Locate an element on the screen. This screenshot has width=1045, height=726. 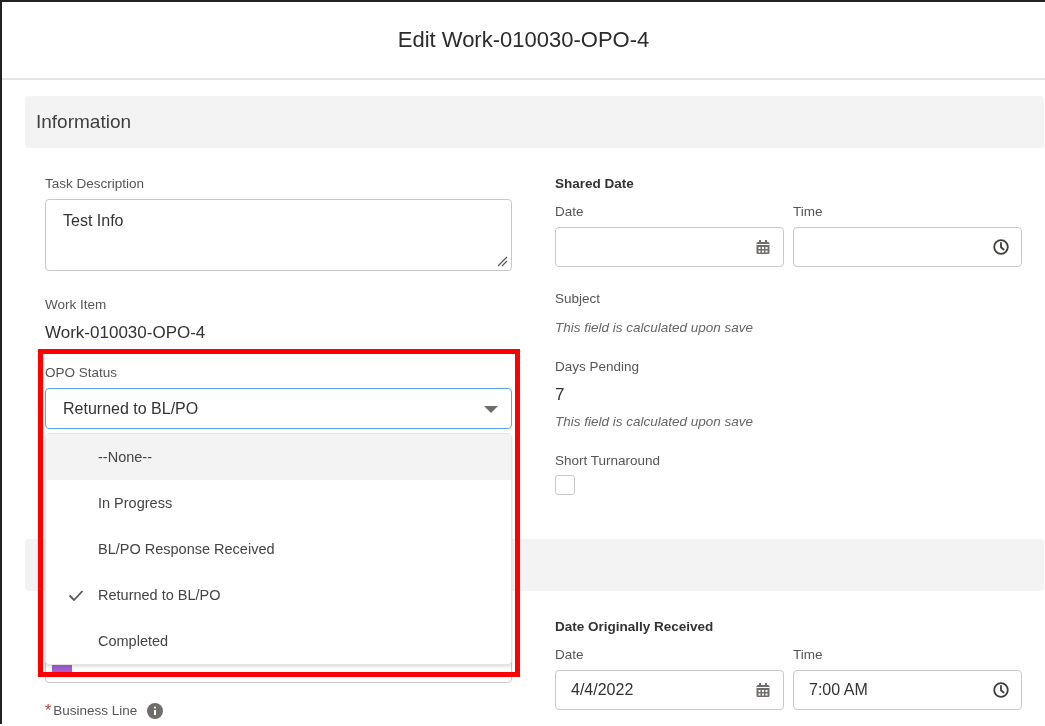
section-title: Information is located at coordinates (84, 122).